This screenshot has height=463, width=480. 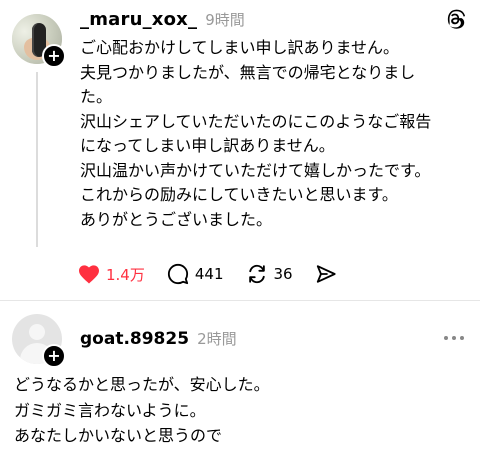 I want to click on repost-button: 36, so click(x=269, y=274).